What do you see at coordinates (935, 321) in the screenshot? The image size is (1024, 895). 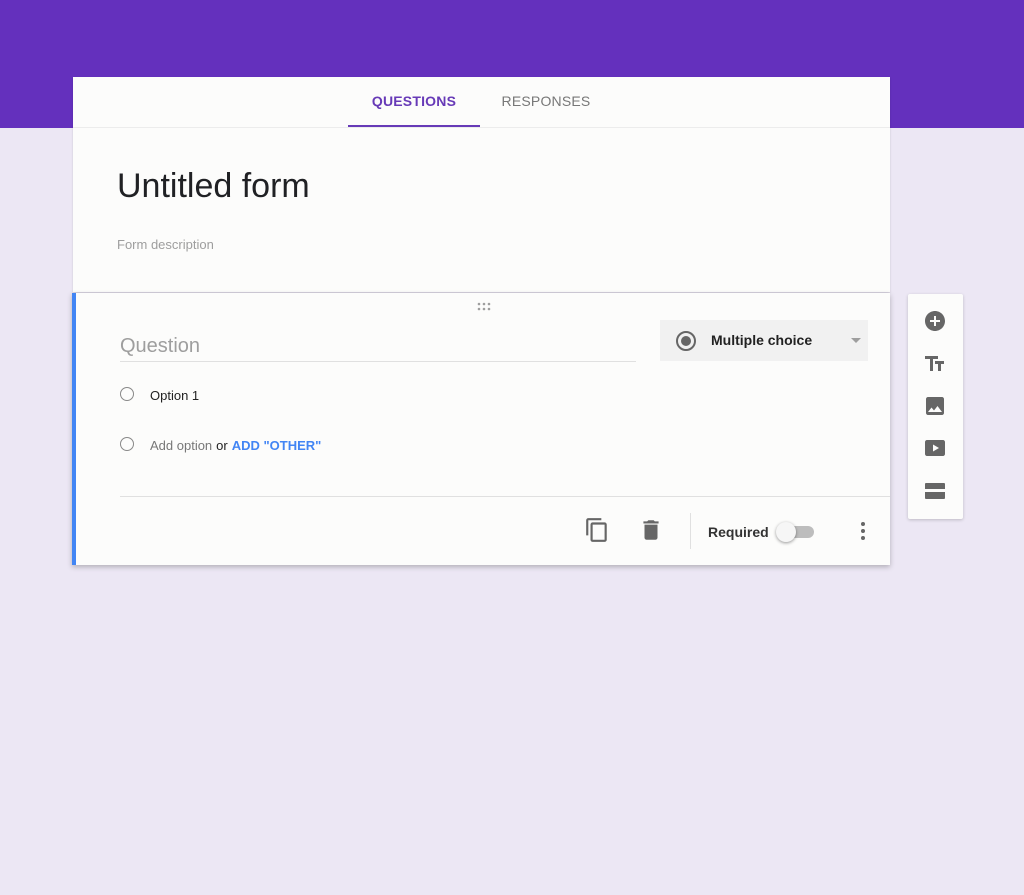 I see `add-circle-icon` at bounding box center [935, 321].